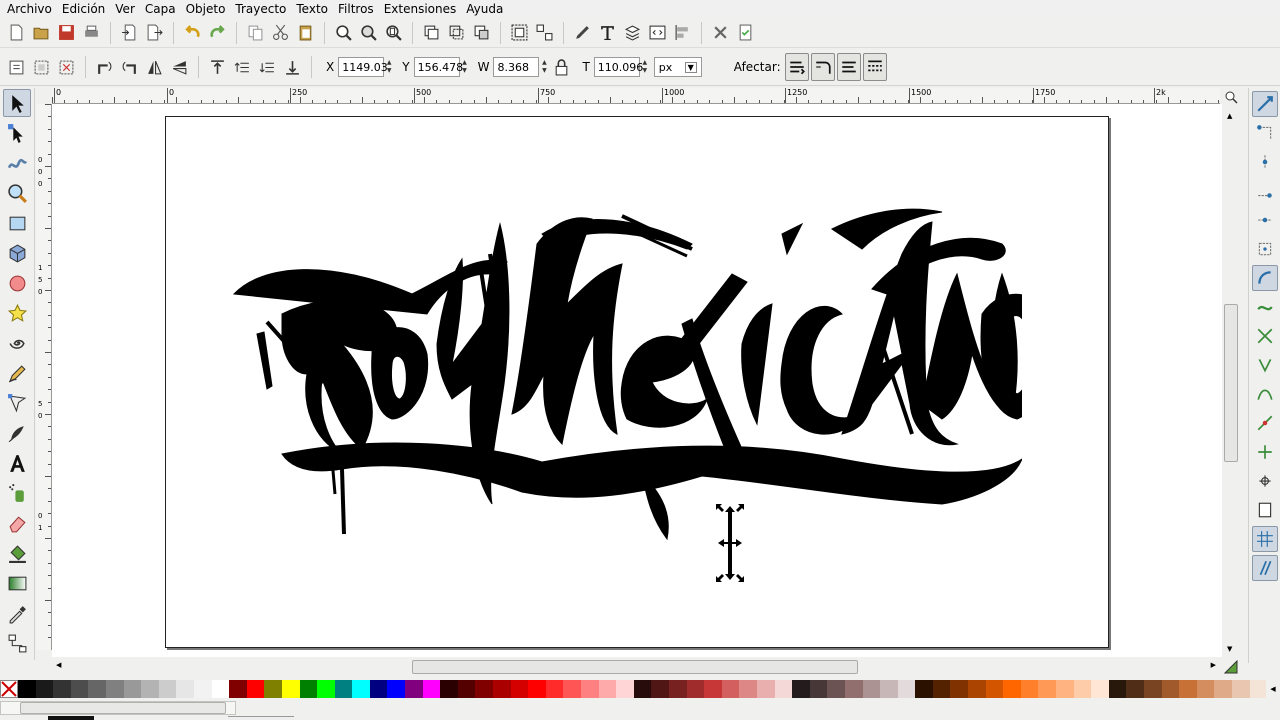 This screenshot has height=720, width=1280. Describe the element at coordinates (17, 553) in the screenshot. I see `paint-bucket-tool` at that location.